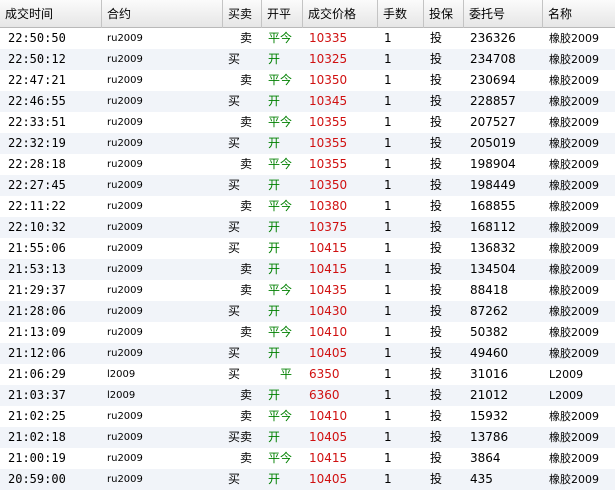  Describe the element at coordinates (489, 290) in the screenshot. I see `cell-order-id: 88418` at that location.